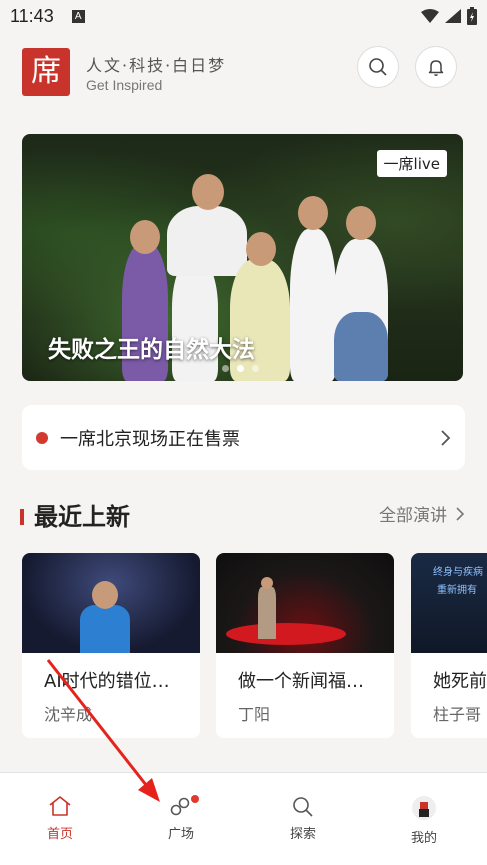 The width and height of the screenshot is (487, 865). Describe the element at coordinates (449, 603) in the screenshot. I see `talk-thumbnail: 终身与疾病 重新拥有` at that location.